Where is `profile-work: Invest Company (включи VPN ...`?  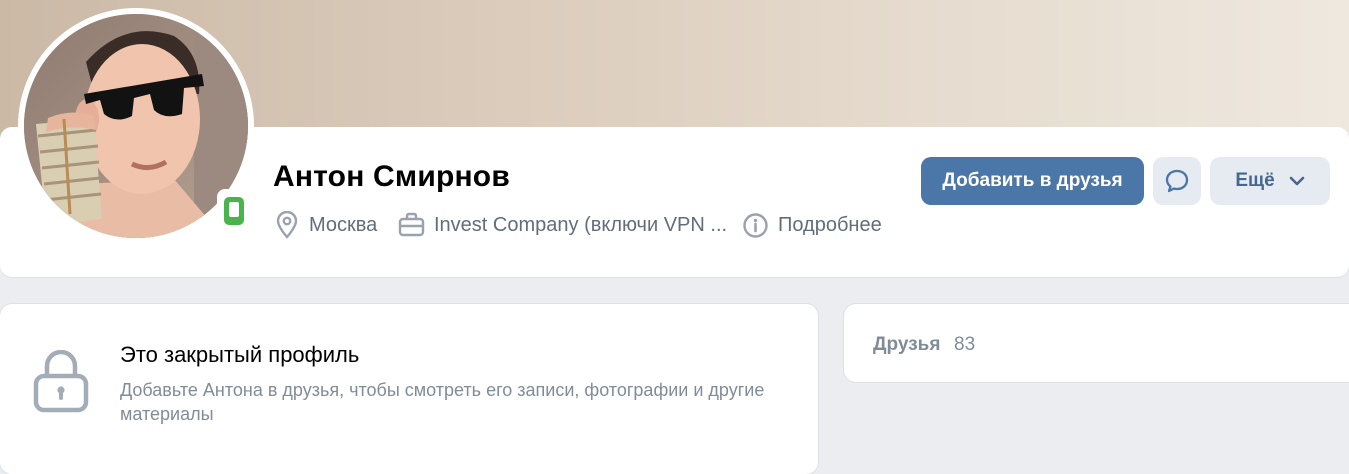 profile-work: Invest Company (включи VPN ... is located at coordinates (562, 225).